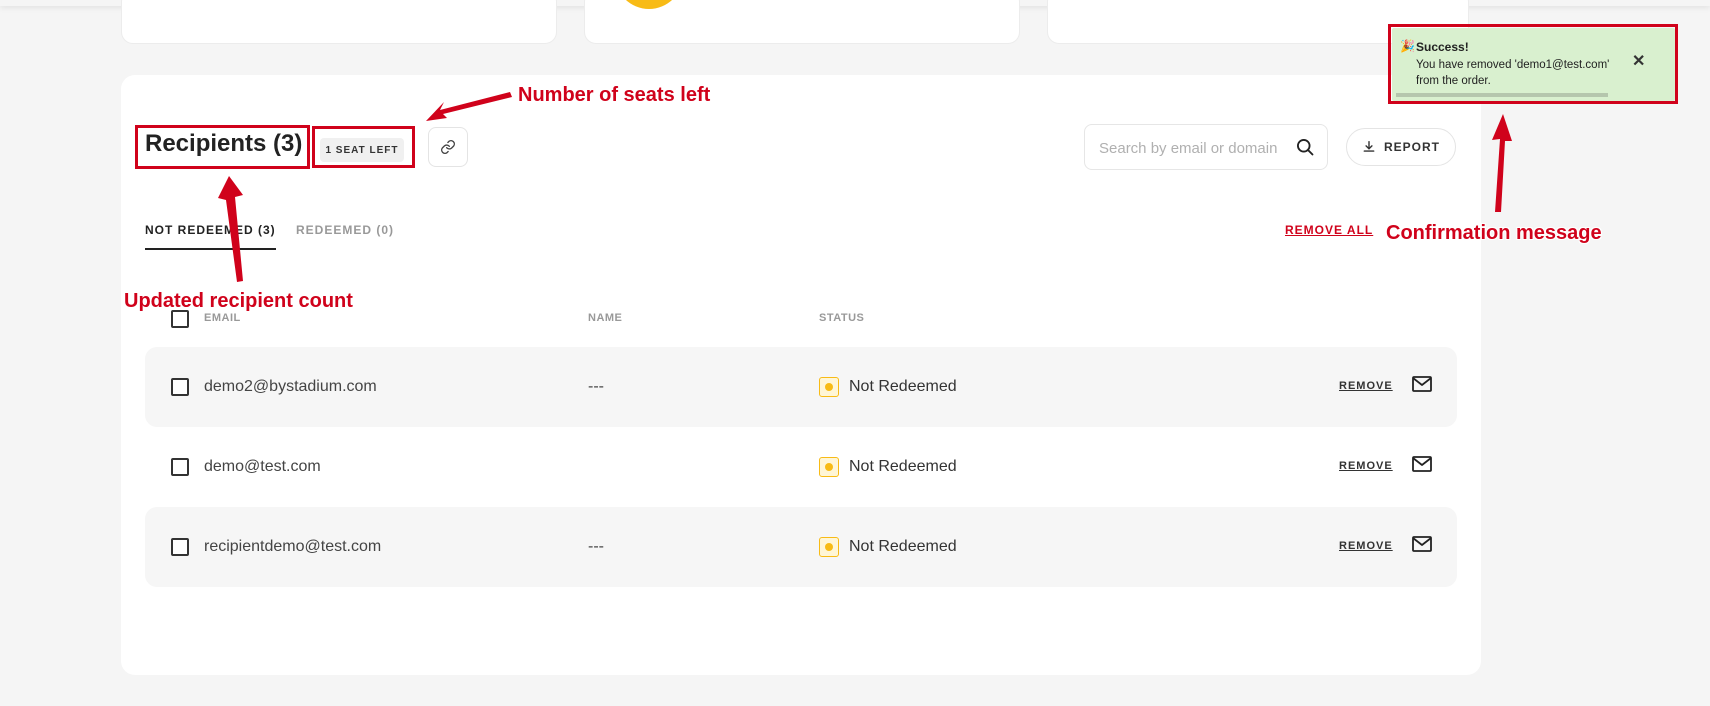  Describe the element at coordinates (345, 230) in the screenshot. I see `tab-redeemed: REDEEMED (0)` at that location.